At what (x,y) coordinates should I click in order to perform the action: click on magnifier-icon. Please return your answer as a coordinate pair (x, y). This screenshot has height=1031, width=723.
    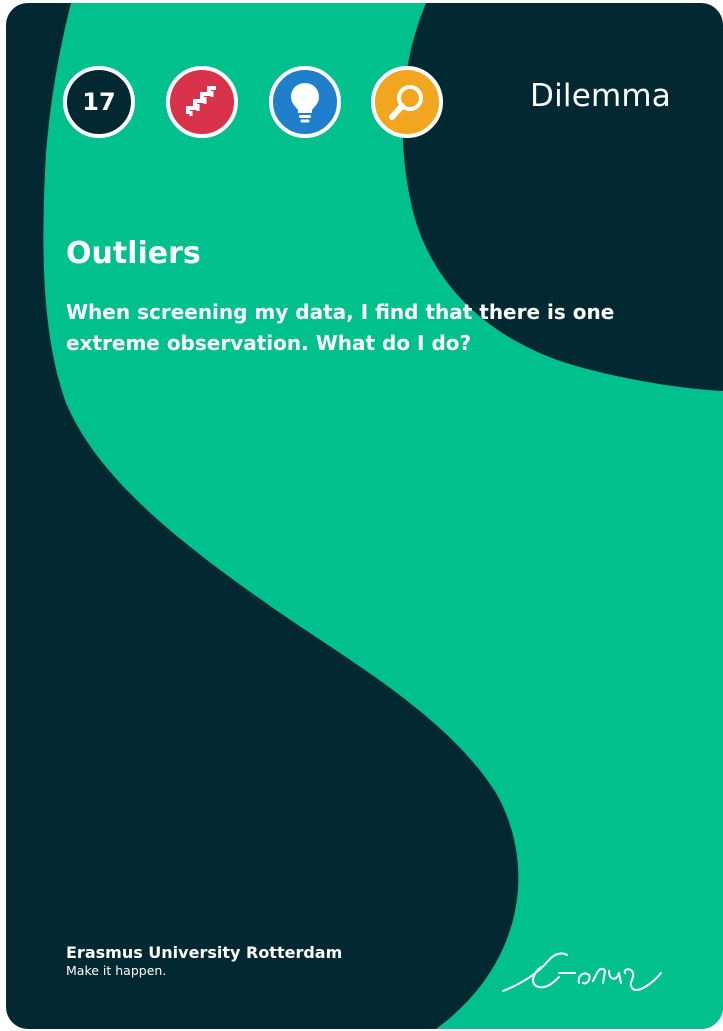
    Looking at the image, I should click on (406, 102).